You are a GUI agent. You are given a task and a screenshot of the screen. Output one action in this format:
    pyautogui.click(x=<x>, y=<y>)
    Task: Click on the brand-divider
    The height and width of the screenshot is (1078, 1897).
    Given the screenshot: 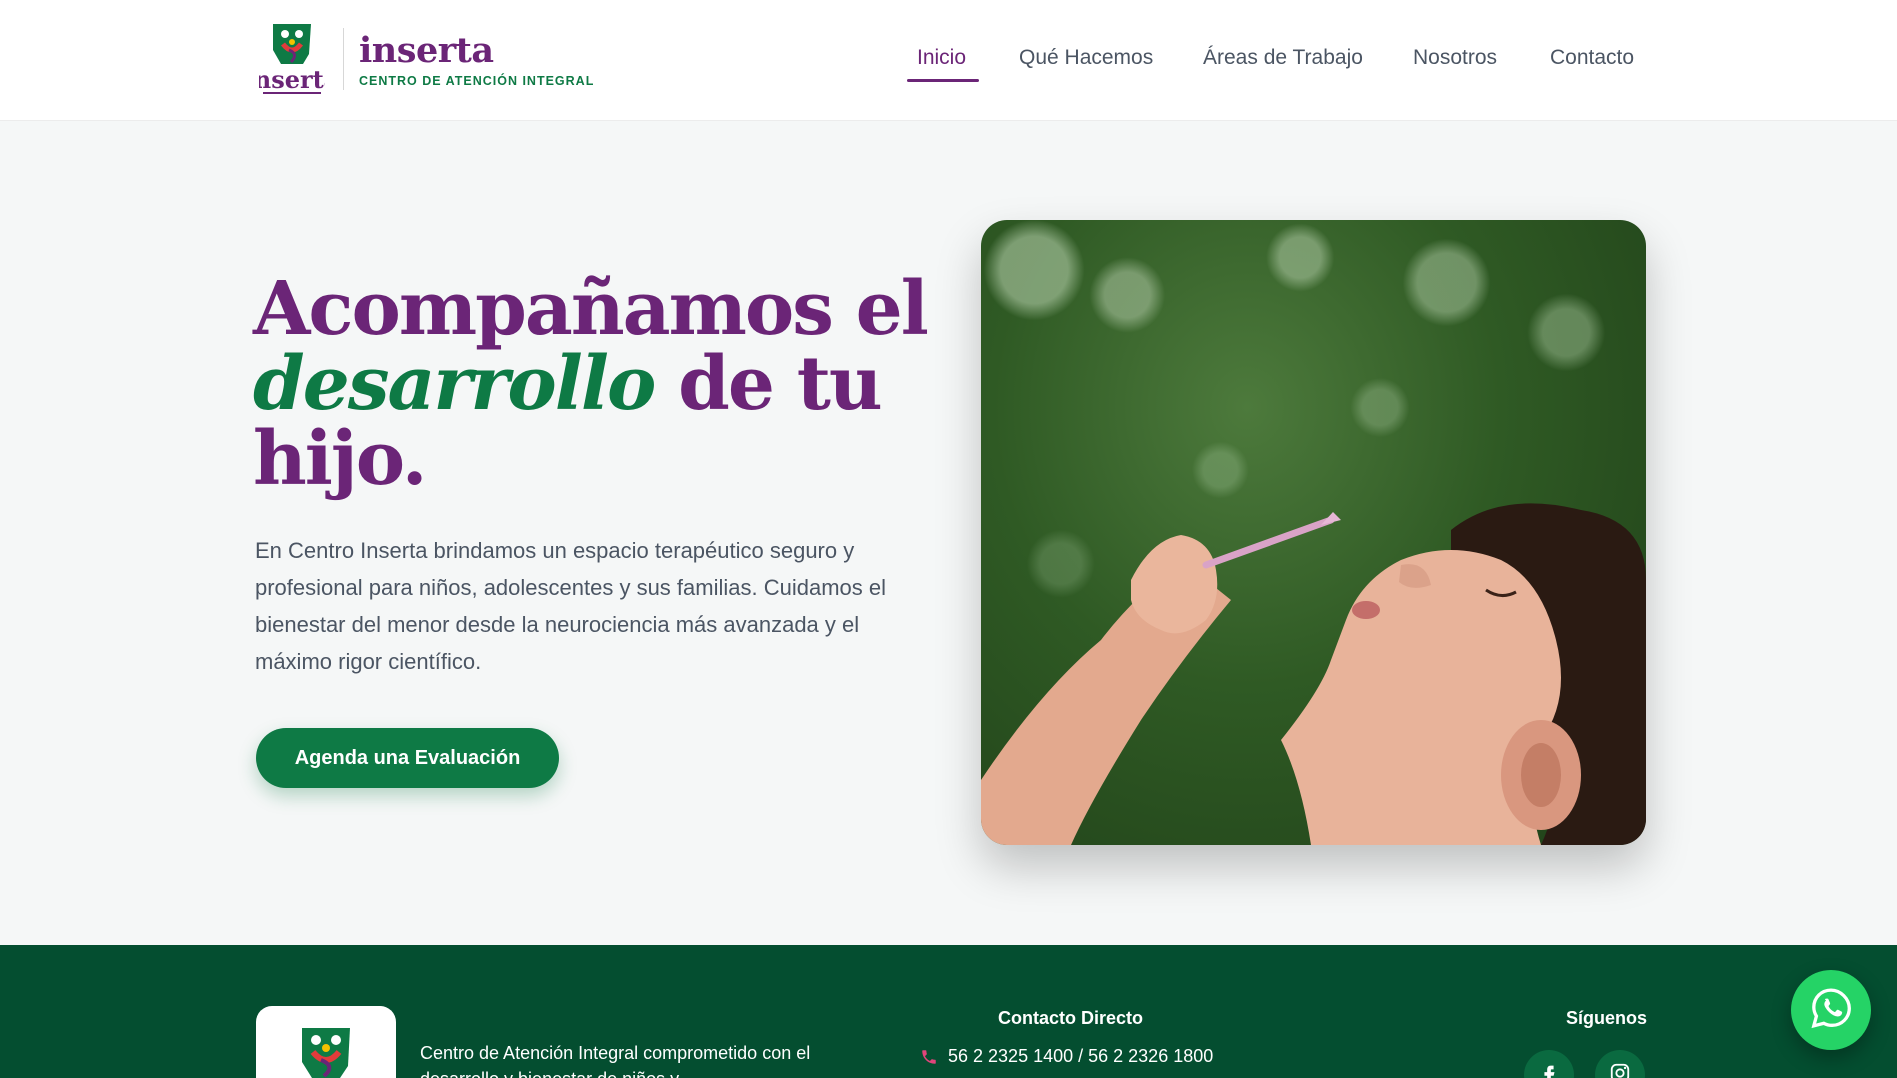 What is the action you would take?
    pyautogui.click(x=343, y=59)
    